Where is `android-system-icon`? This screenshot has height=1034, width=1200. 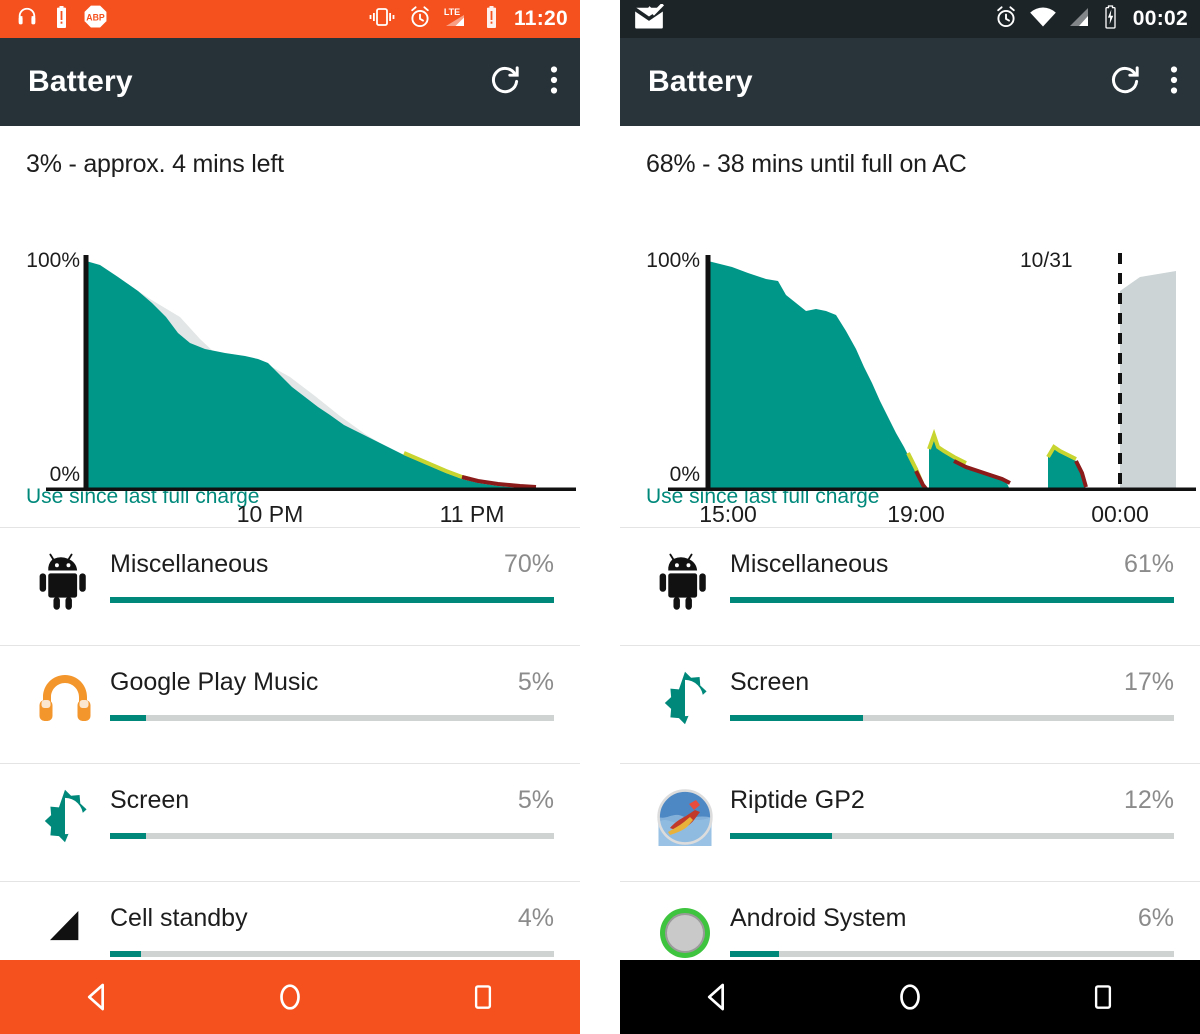
android-system-icon is located at coordinates (685, 932).